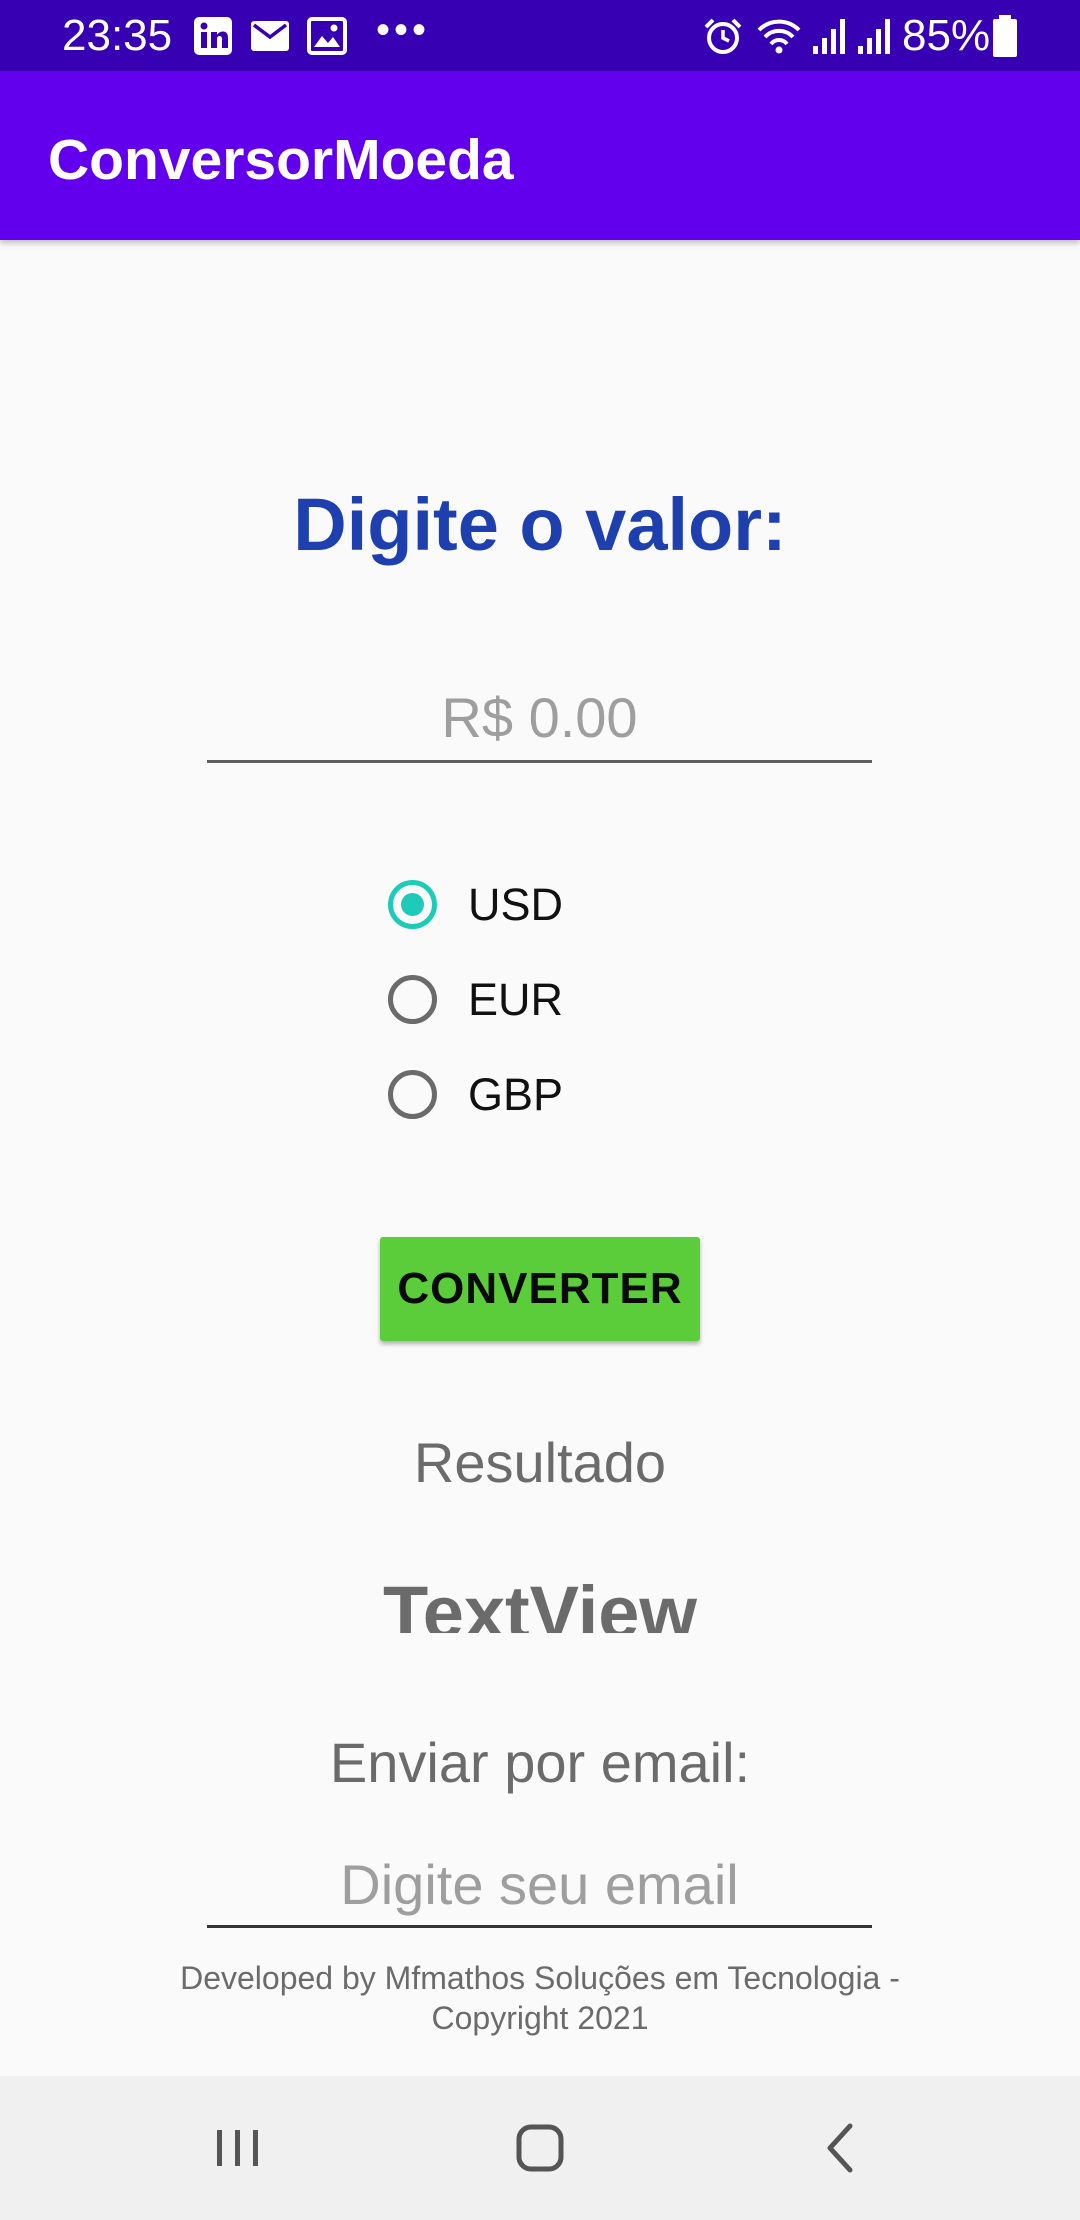  I want to click on radio-option-gbp: GBP, so click(538, 1110).